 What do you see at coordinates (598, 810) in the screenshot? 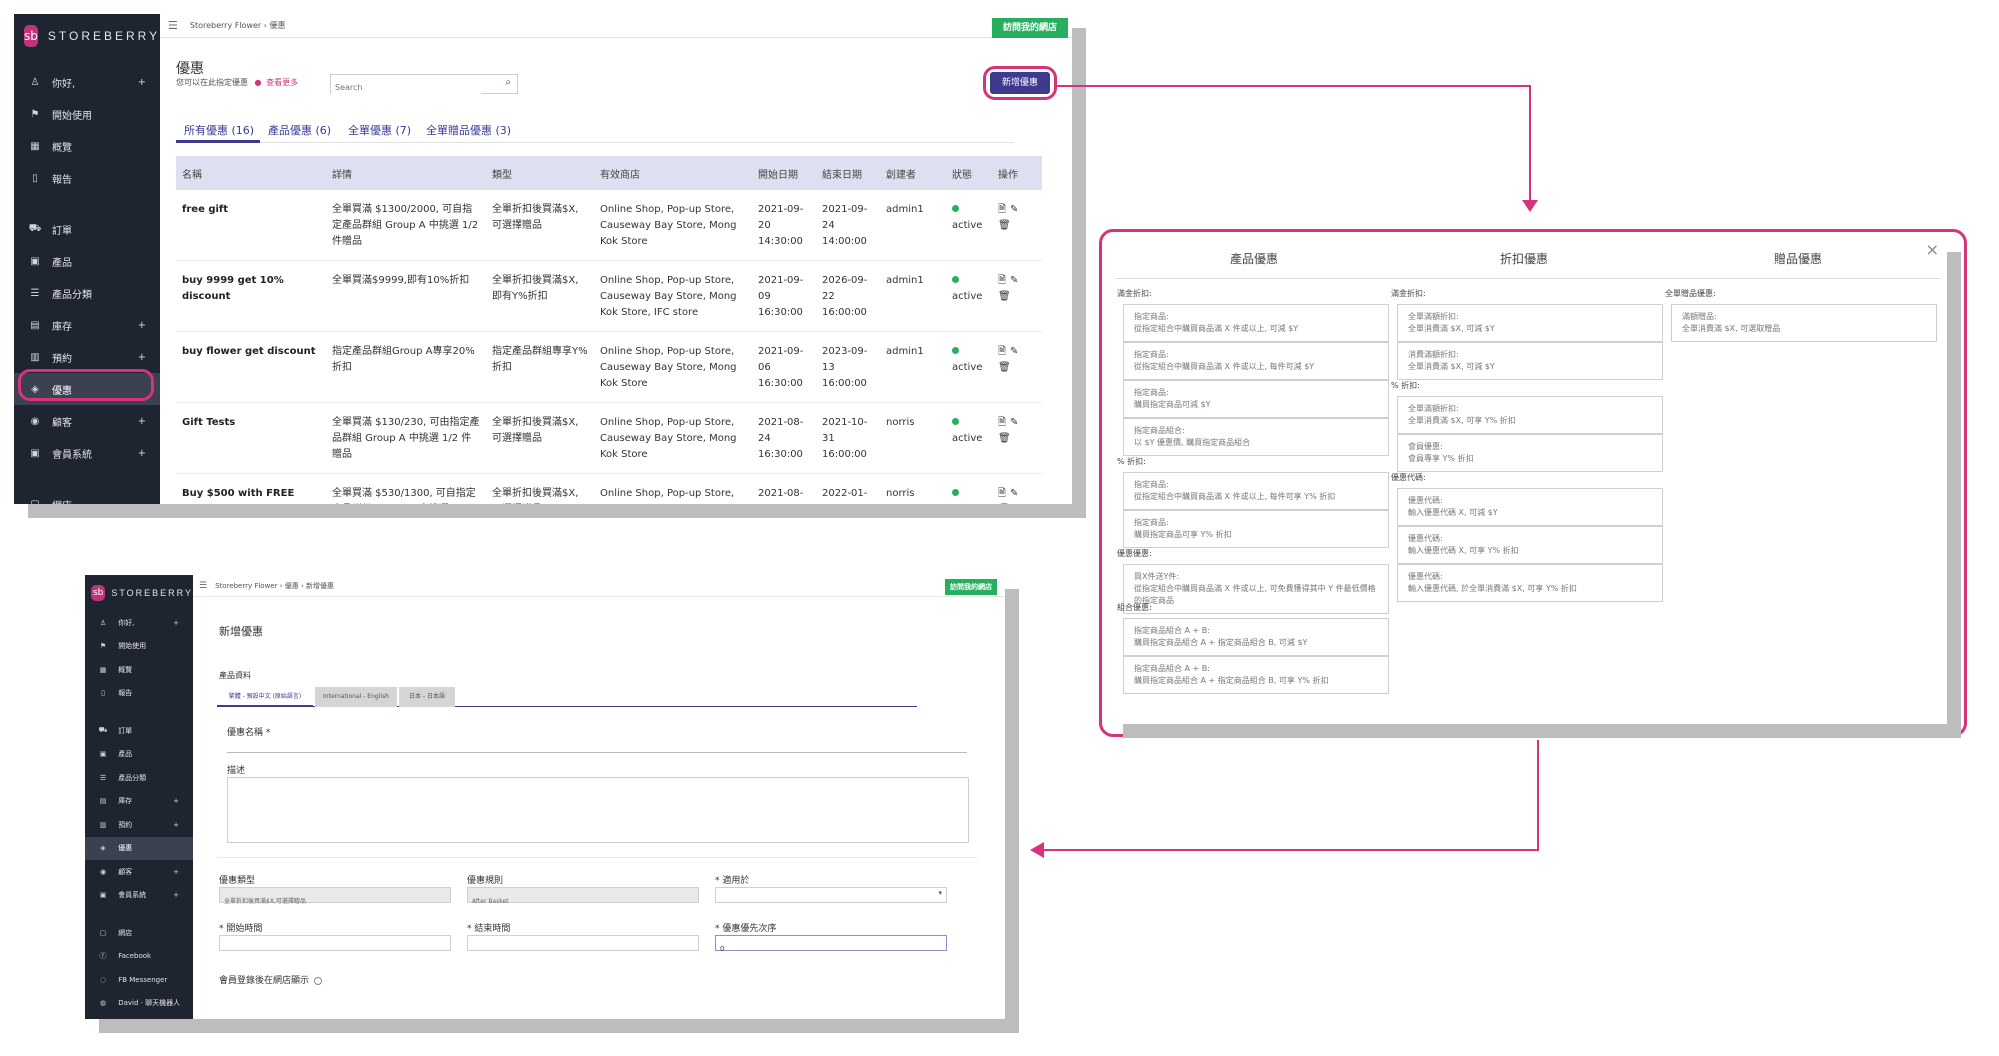
I see `description-textarea` at bounding box center [598, 810].